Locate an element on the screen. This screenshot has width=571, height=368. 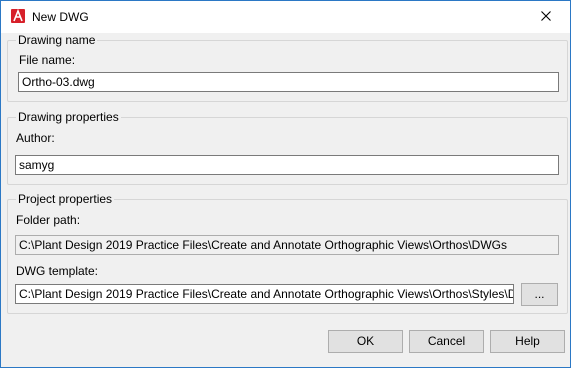
file-name-label: File name: is located at coordinates (47, 60).